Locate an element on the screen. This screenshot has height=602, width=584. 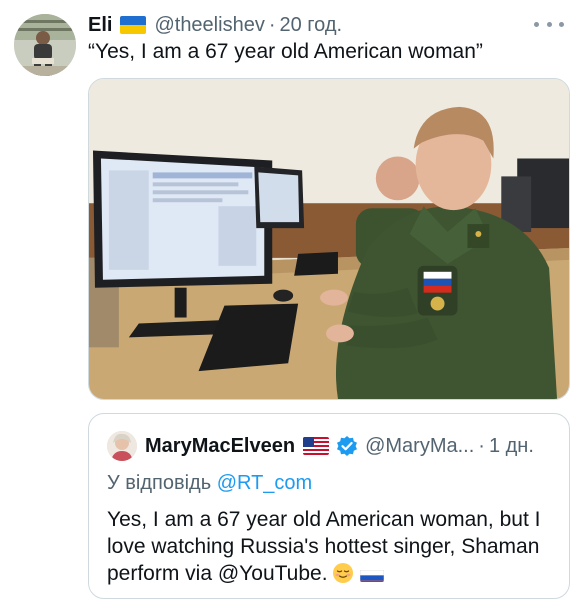
author-avatar is located at coordinates (45, 45).